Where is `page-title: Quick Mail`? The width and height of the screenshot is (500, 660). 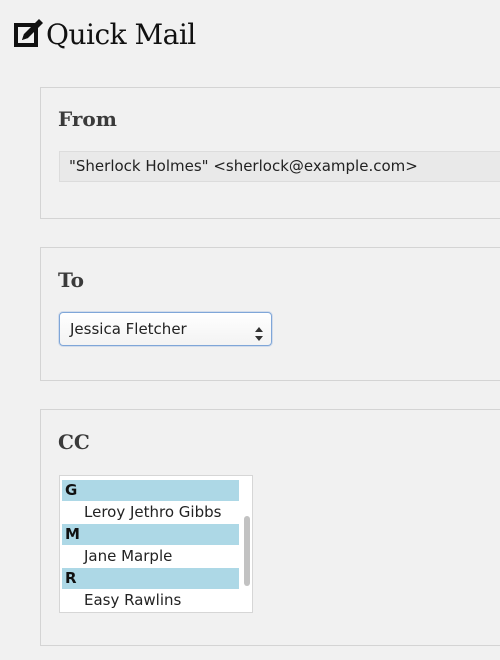 page-title: Quick Mail is located at coordinates (104, 34).